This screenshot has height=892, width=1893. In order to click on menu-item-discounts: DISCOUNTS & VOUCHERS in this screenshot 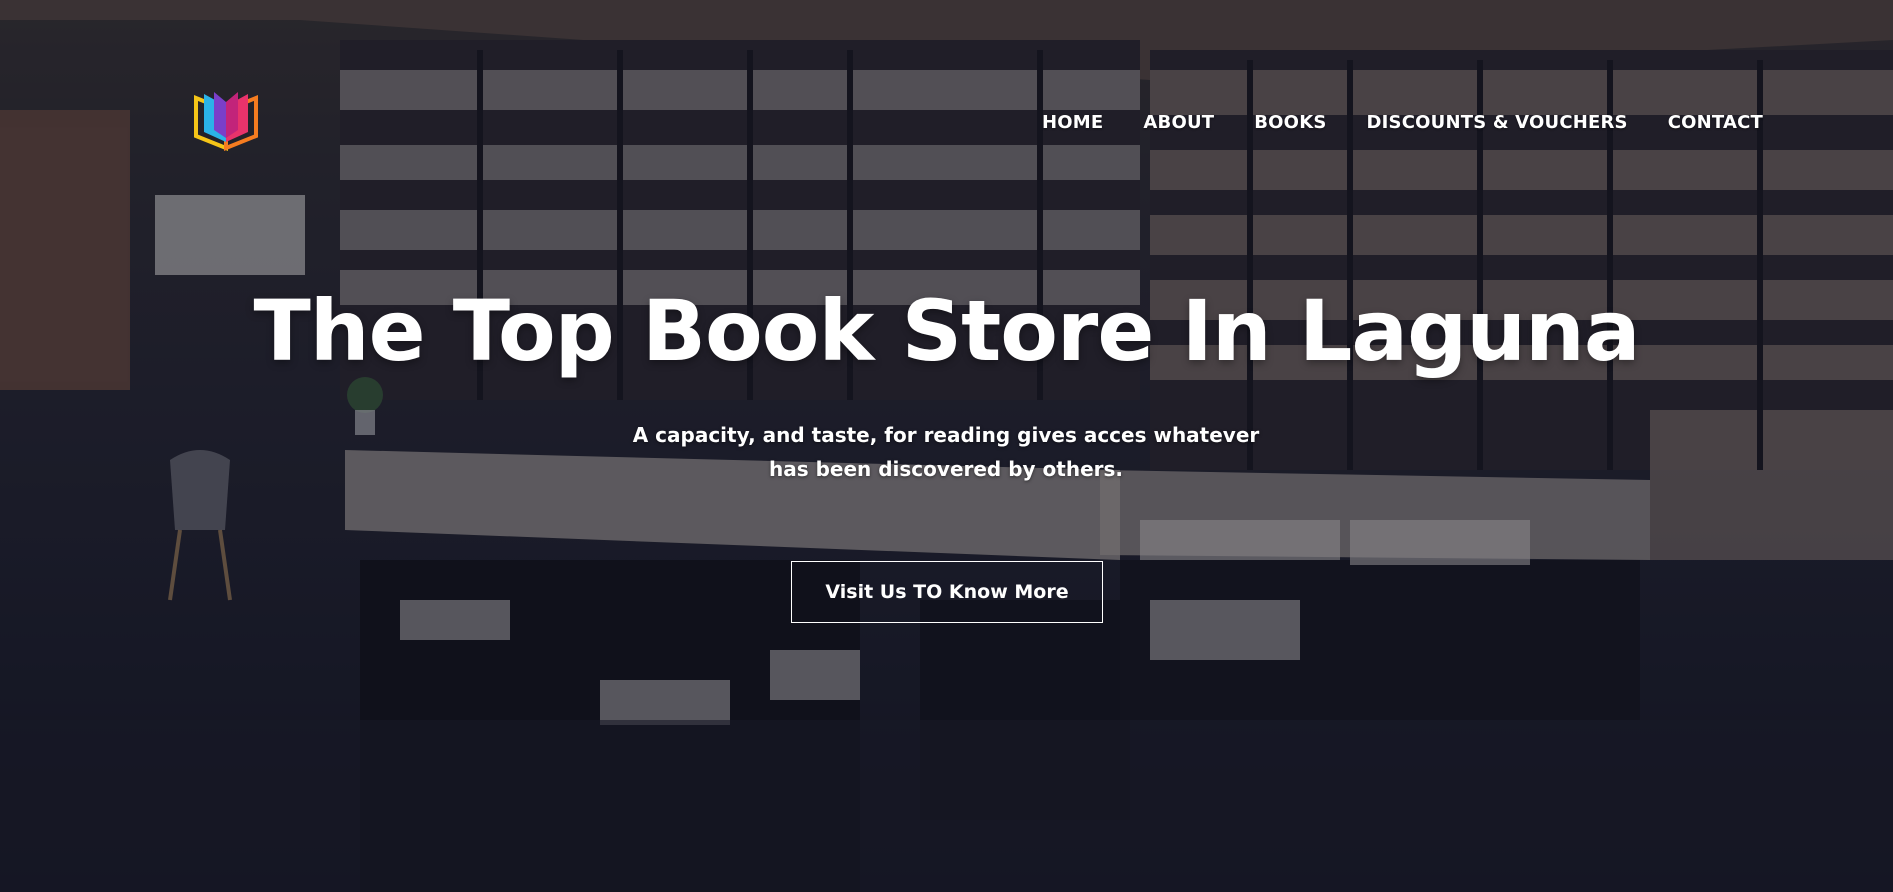, I will do `click(1497, 122)`.